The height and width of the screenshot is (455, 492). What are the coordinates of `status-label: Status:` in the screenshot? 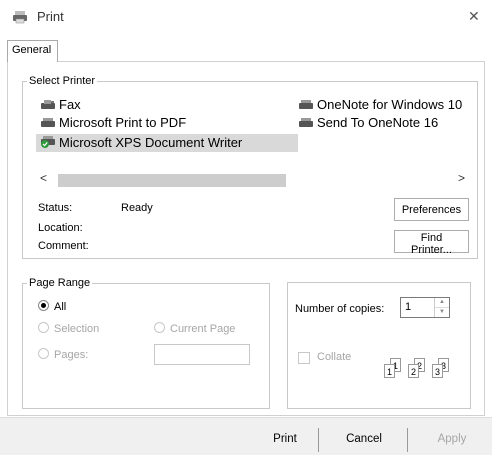 It's located at (55, 208).